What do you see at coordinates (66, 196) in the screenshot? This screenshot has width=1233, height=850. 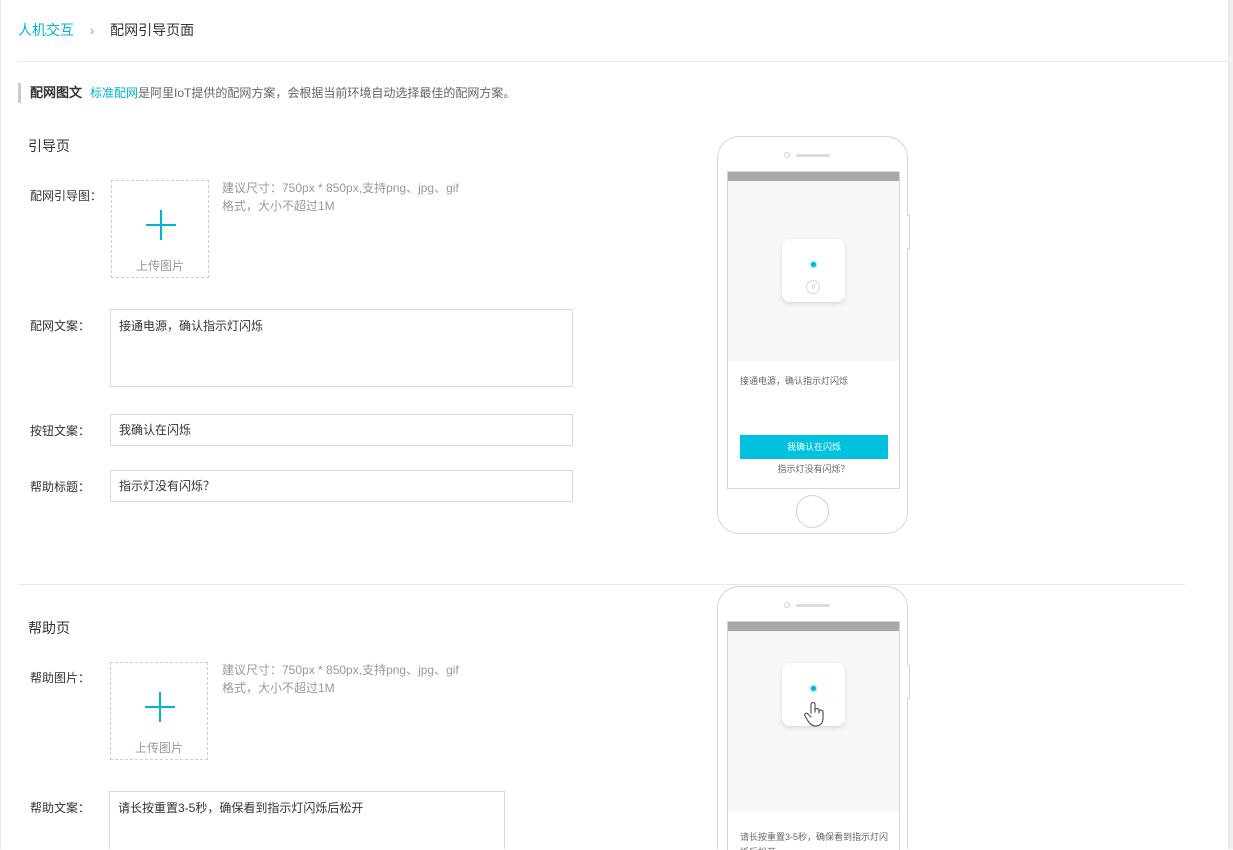 I see `guide-image-label: 配网引导图：` at bounding box center [66, 196].